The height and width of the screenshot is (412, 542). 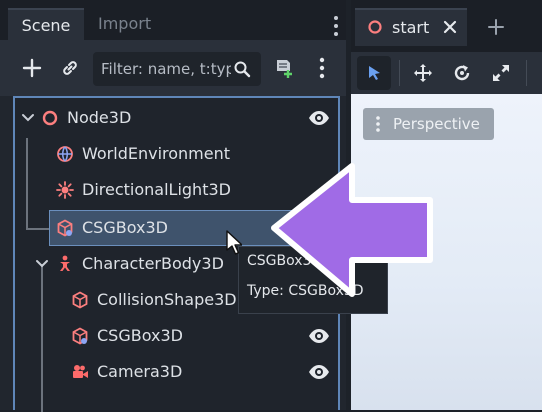 What do you see at coordinates (166, 69) in the screenshot?
I see `filter-input` at bounding box center [166, 69].